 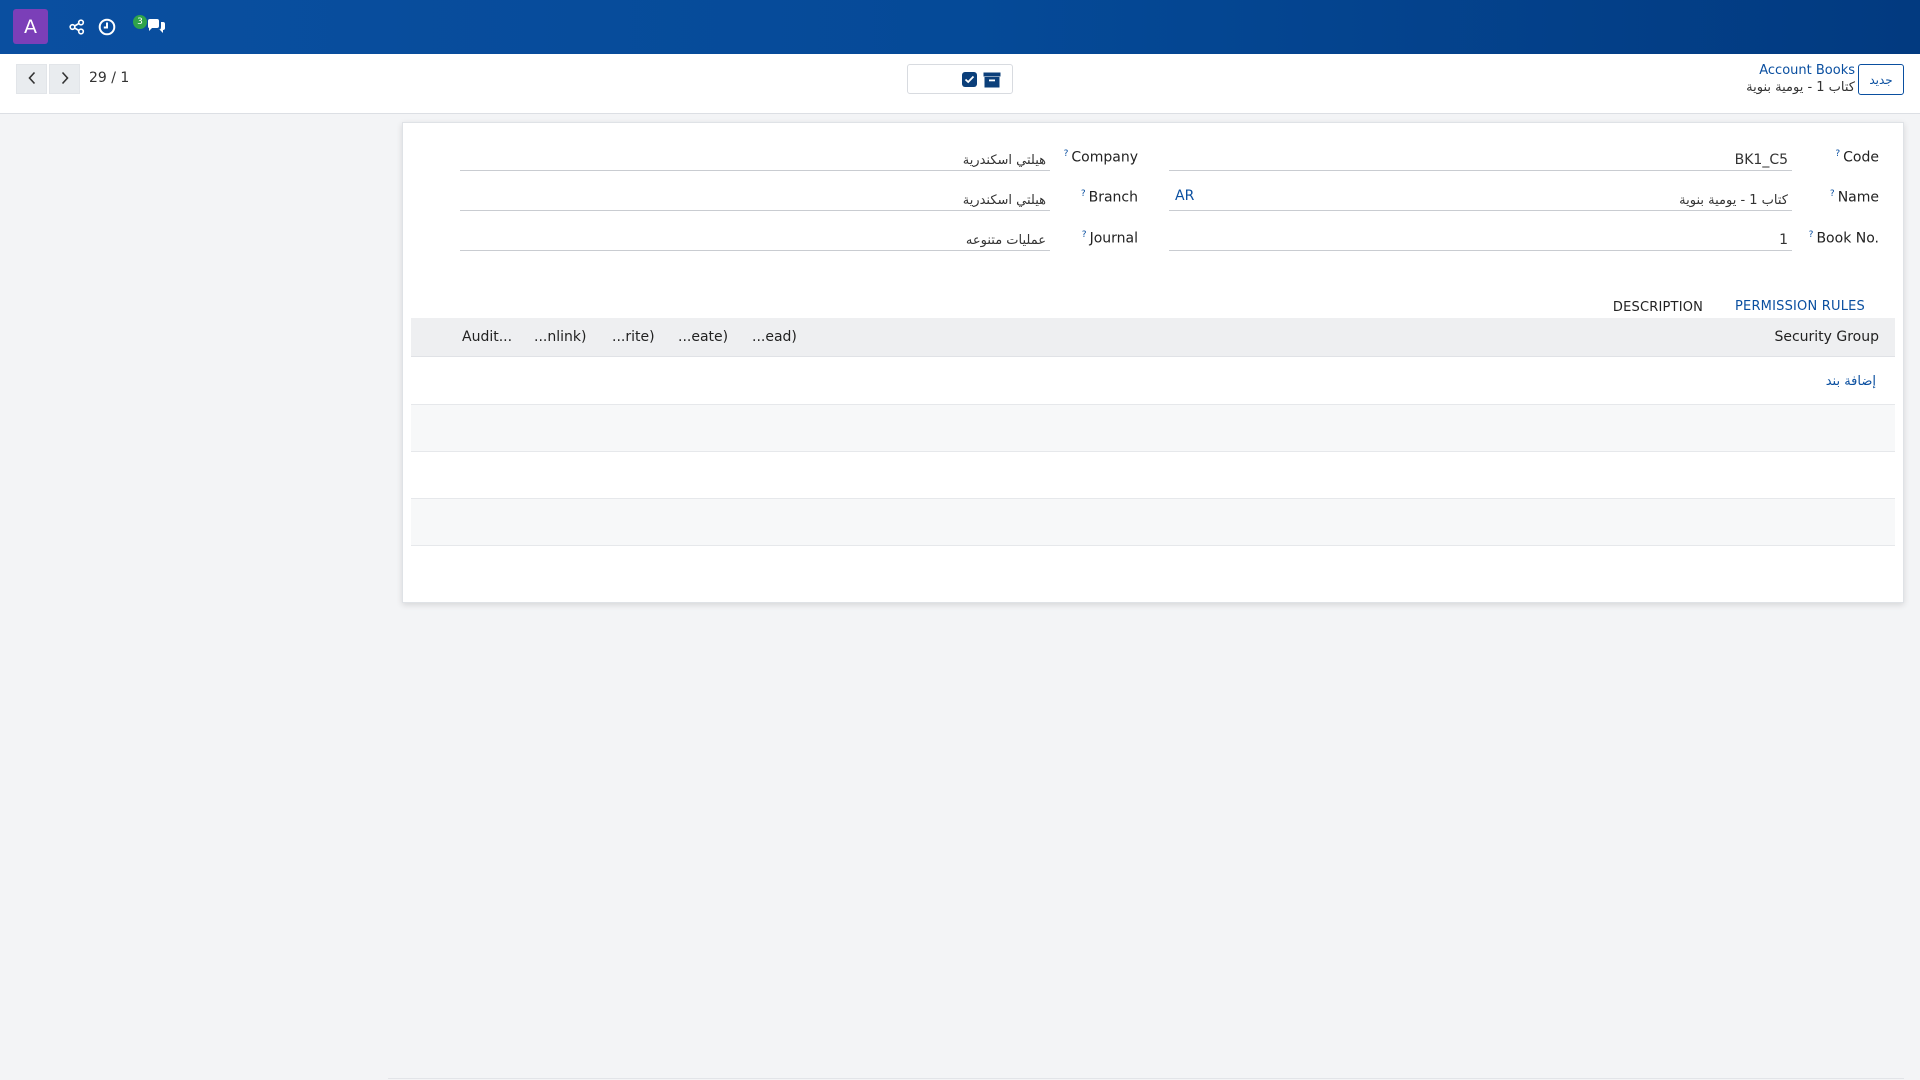 What do you see at coordinates (992, 79) in the screenshot?
I see `archive-icon` at bounding box center [992, 79].